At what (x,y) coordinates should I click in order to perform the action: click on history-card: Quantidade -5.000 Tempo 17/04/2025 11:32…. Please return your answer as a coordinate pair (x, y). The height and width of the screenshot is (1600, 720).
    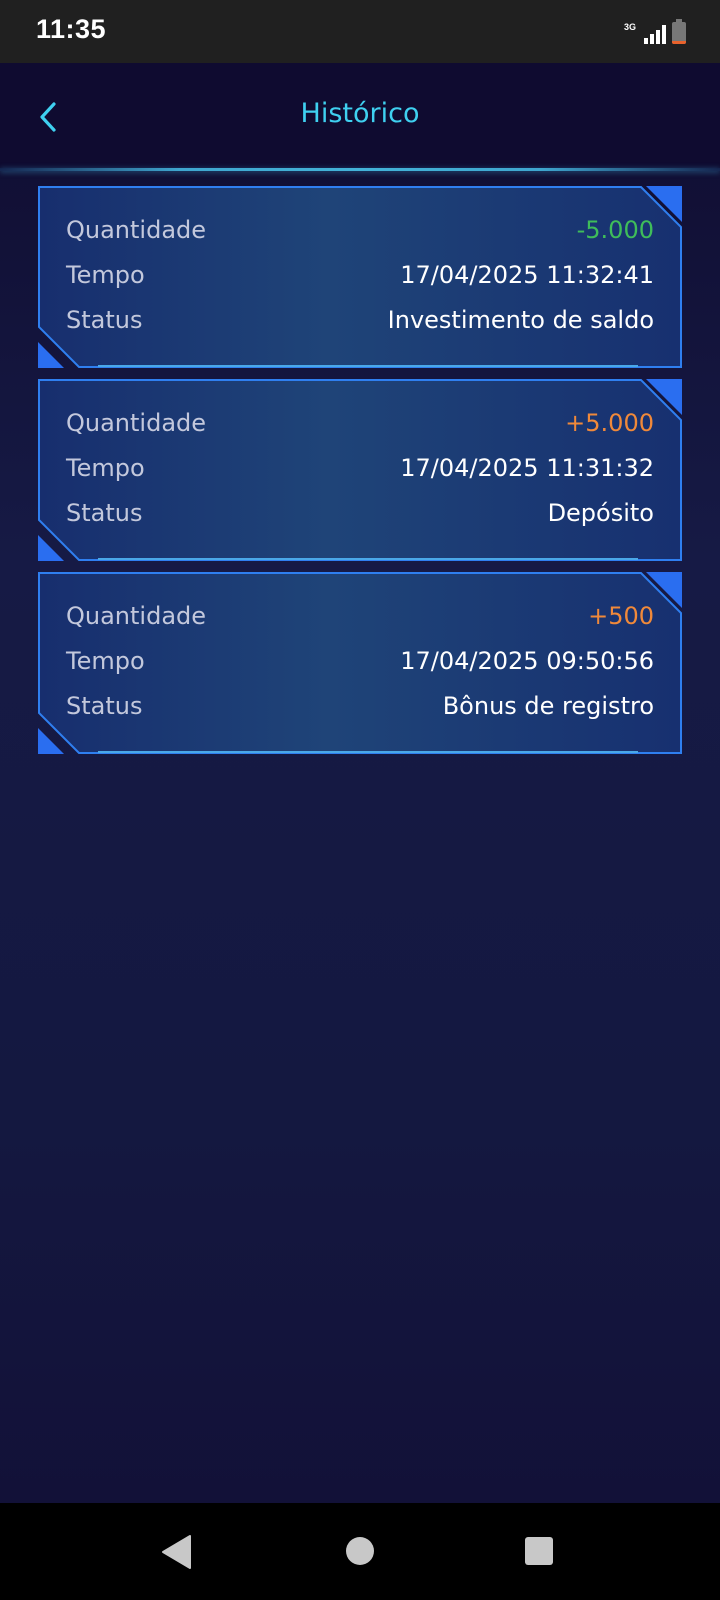
    Looking at the image, I should click on (360, 277).